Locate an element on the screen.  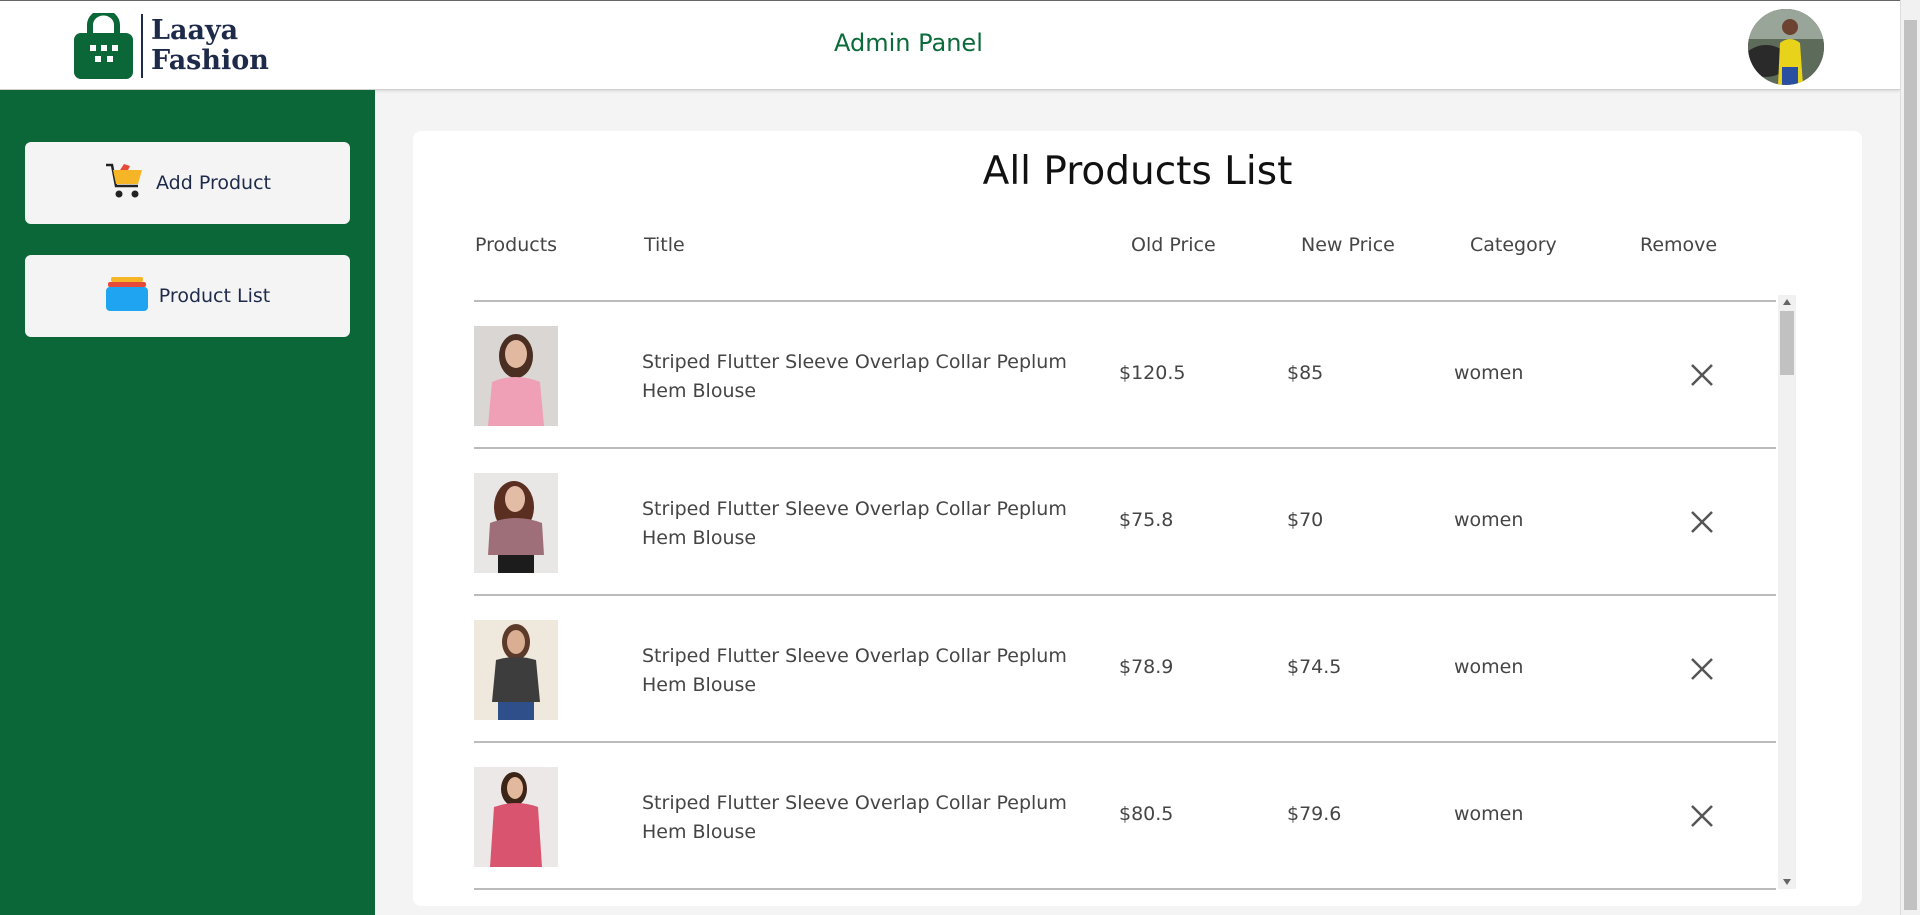
page-title: Admin Panel is located at coordinates (908, 43).